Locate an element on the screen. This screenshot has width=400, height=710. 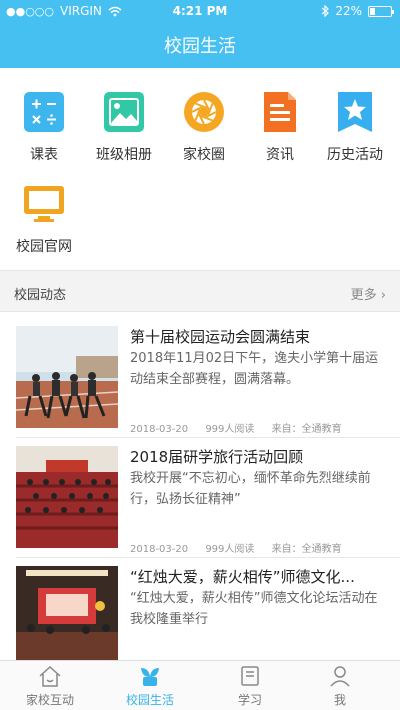
battery-icon is located at coordinates (381, 11).